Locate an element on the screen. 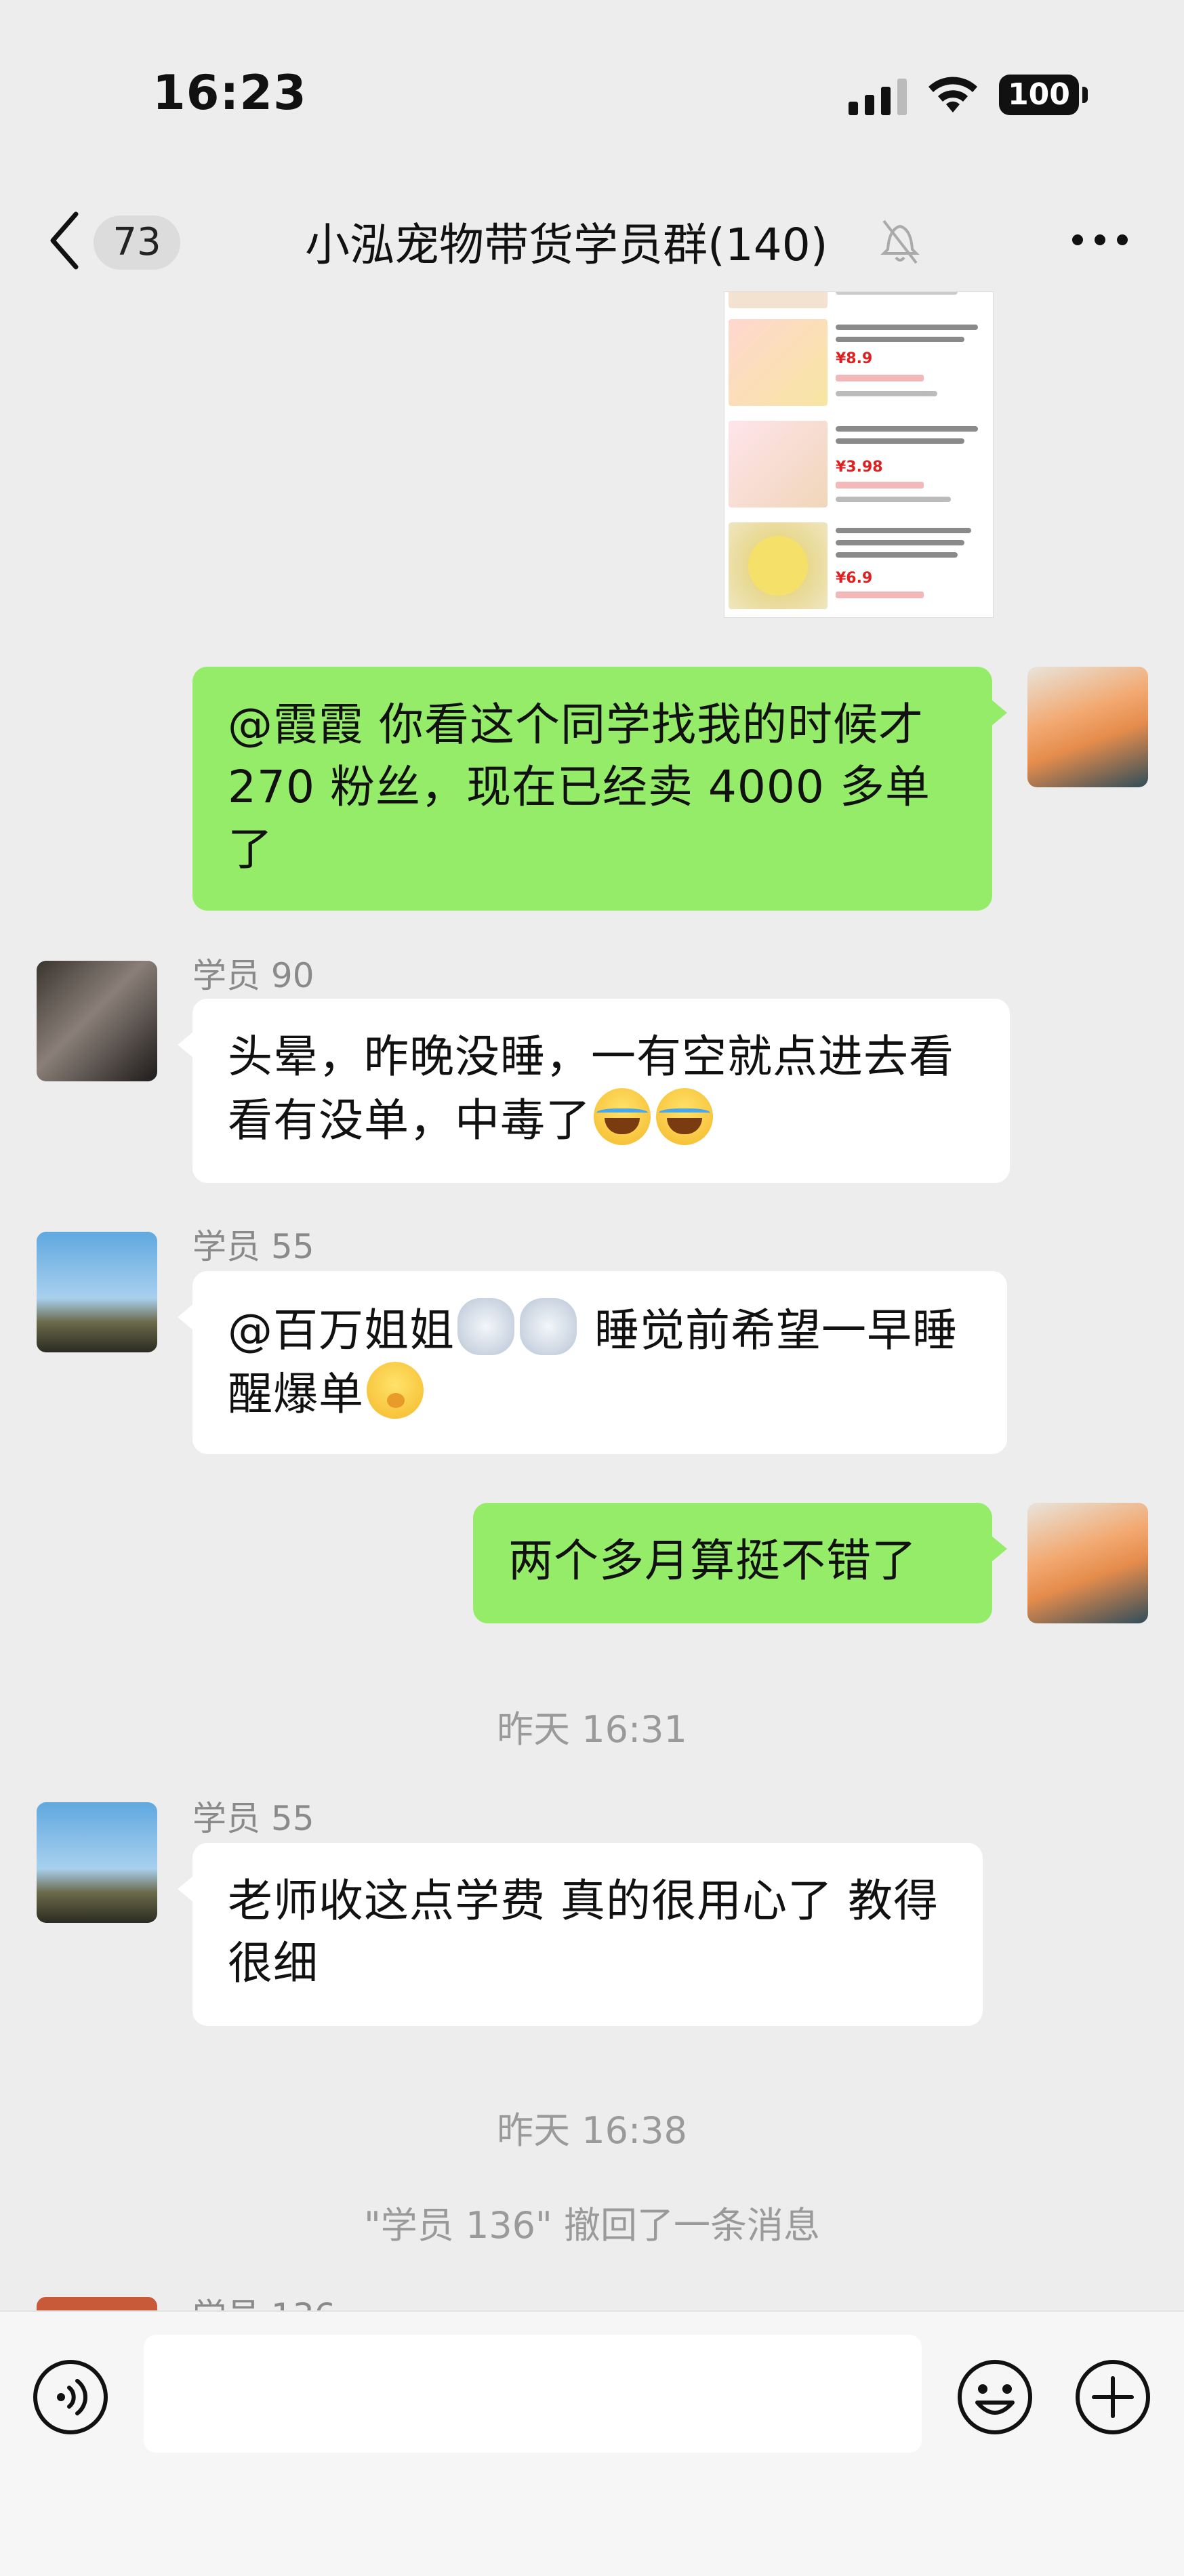  recall-notice: "学员 136" 撤回了一条消息 is located at coordinates (592, 2225).